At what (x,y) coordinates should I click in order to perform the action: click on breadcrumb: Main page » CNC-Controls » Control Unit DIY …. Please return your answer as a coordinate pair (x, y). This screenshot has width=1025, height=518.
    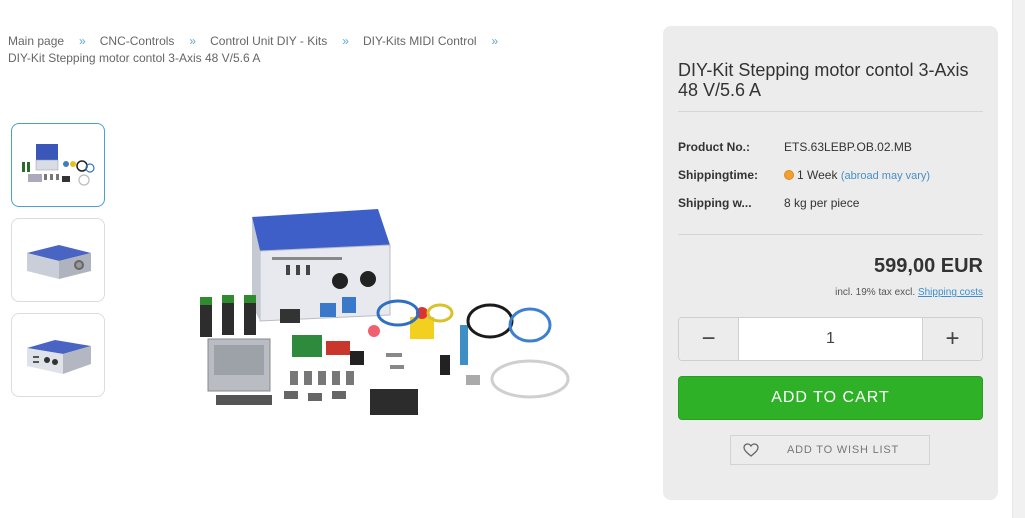
    Looking at the image, I should click on (308, 50).